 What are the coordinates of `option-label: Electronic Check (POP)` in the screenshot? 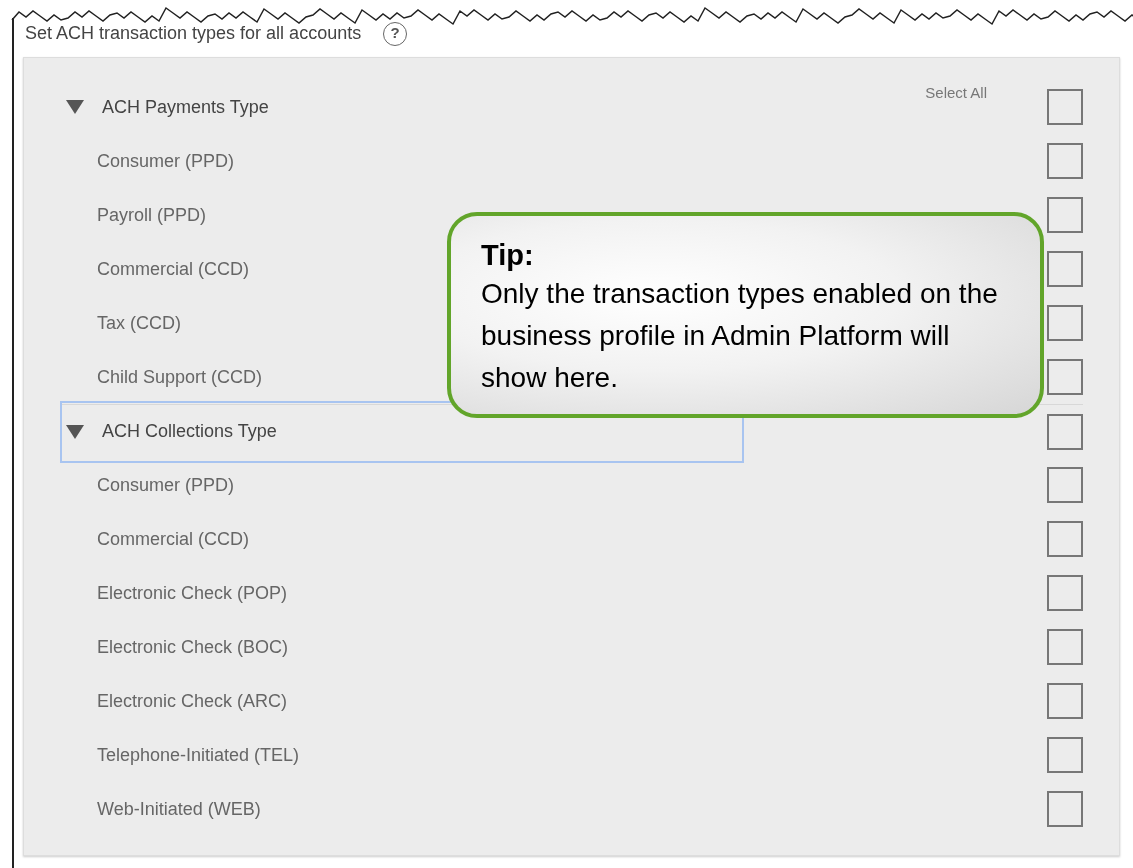 It's located at (192, 593).